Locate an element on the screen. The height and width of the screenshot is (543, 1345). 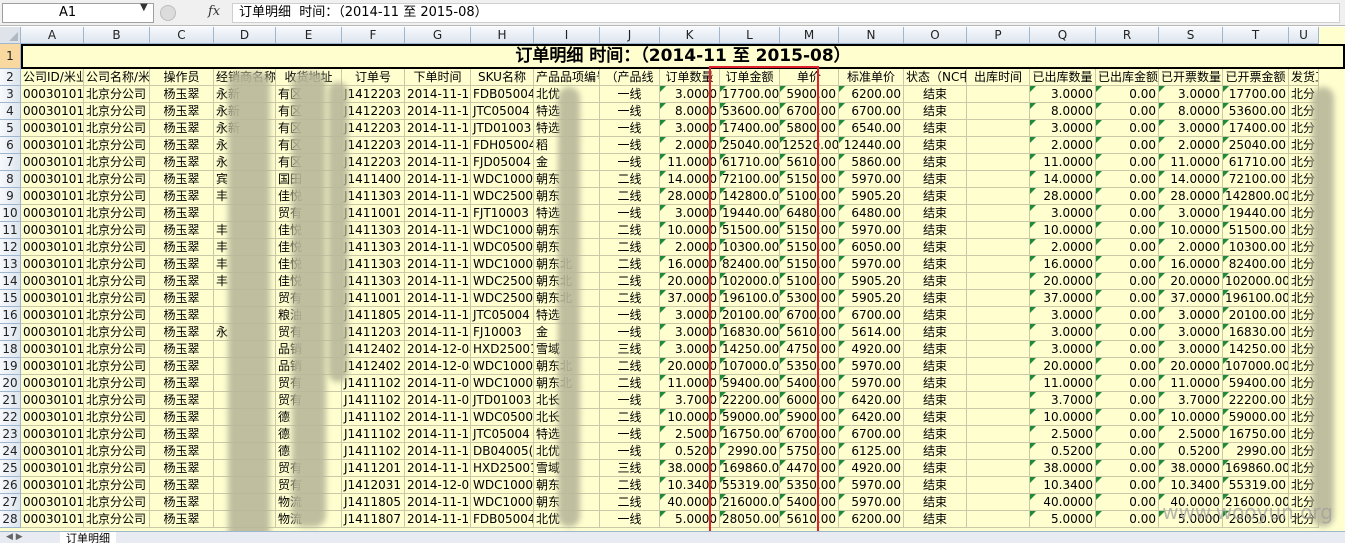
column-header-M: M is located at coordinates (809, 35).